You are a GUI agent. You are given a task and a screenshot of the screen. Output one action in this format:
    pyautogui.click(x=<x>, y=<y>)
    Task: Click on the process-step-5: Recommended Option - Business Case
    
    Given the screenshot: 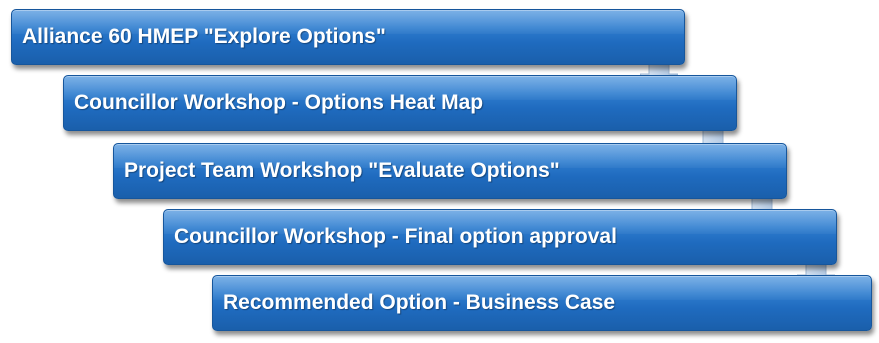 What is the action you would take?
    pyautogui.click(x=542, y=303)
    